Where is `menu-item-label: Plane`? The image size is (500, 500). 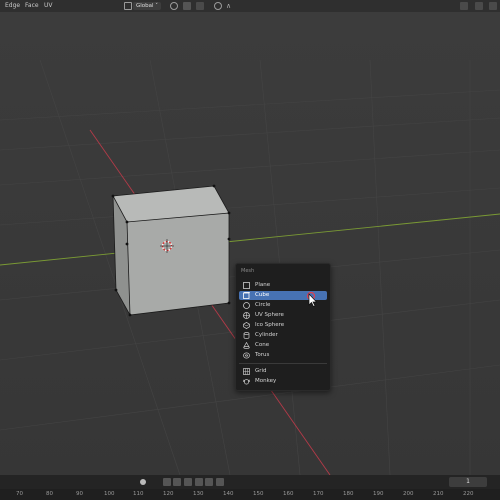
menu-item-label: Plane is located at coordinates (263, 285).